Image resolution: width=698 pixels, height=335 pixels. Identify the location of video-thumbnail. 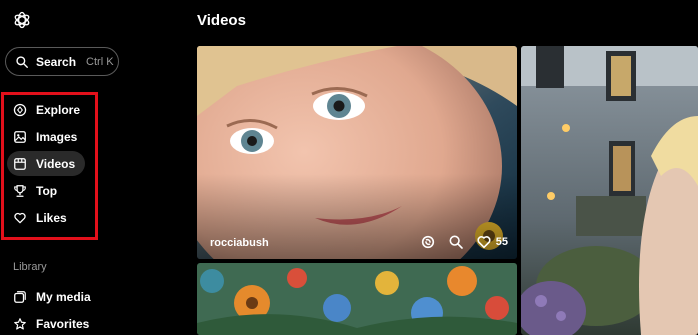
(357, 299).